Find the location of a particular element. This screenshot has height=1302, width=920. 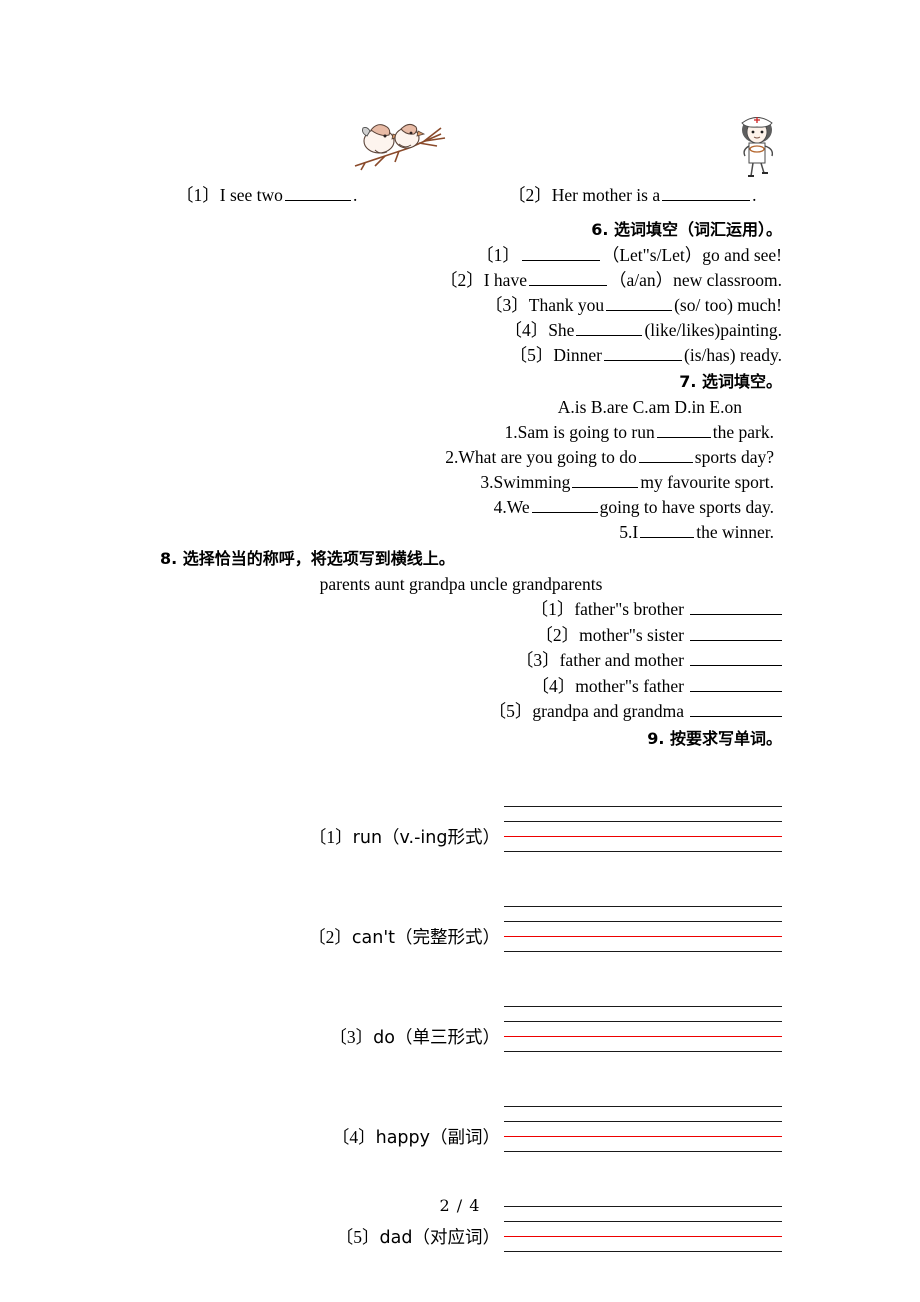

item-text: Thank you is located at coordinates (566, 305).